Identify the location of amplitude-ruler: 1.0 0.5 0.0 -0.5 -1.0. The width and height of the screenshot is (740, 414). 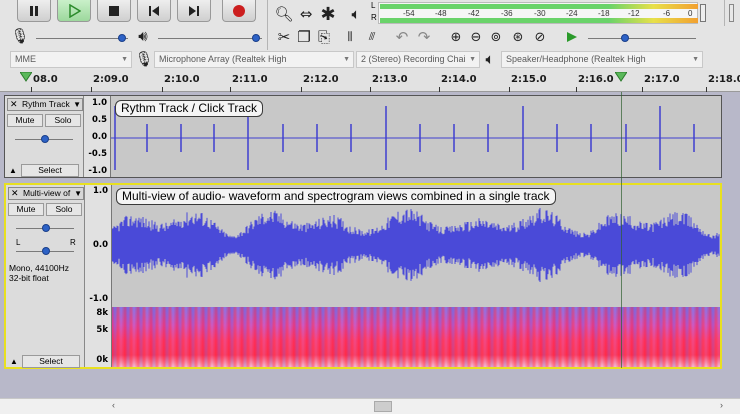
(97, 136).